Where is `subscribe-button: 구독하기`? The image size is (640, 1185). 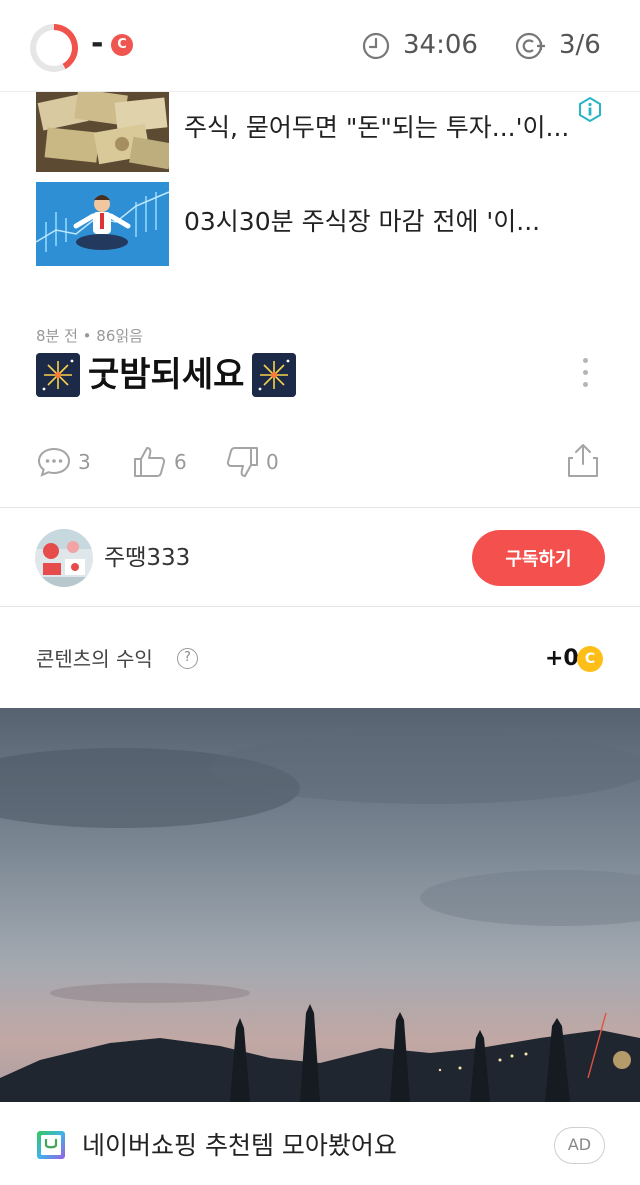 subscribe-button: 구독하기 is located at coordinates (538, 558).